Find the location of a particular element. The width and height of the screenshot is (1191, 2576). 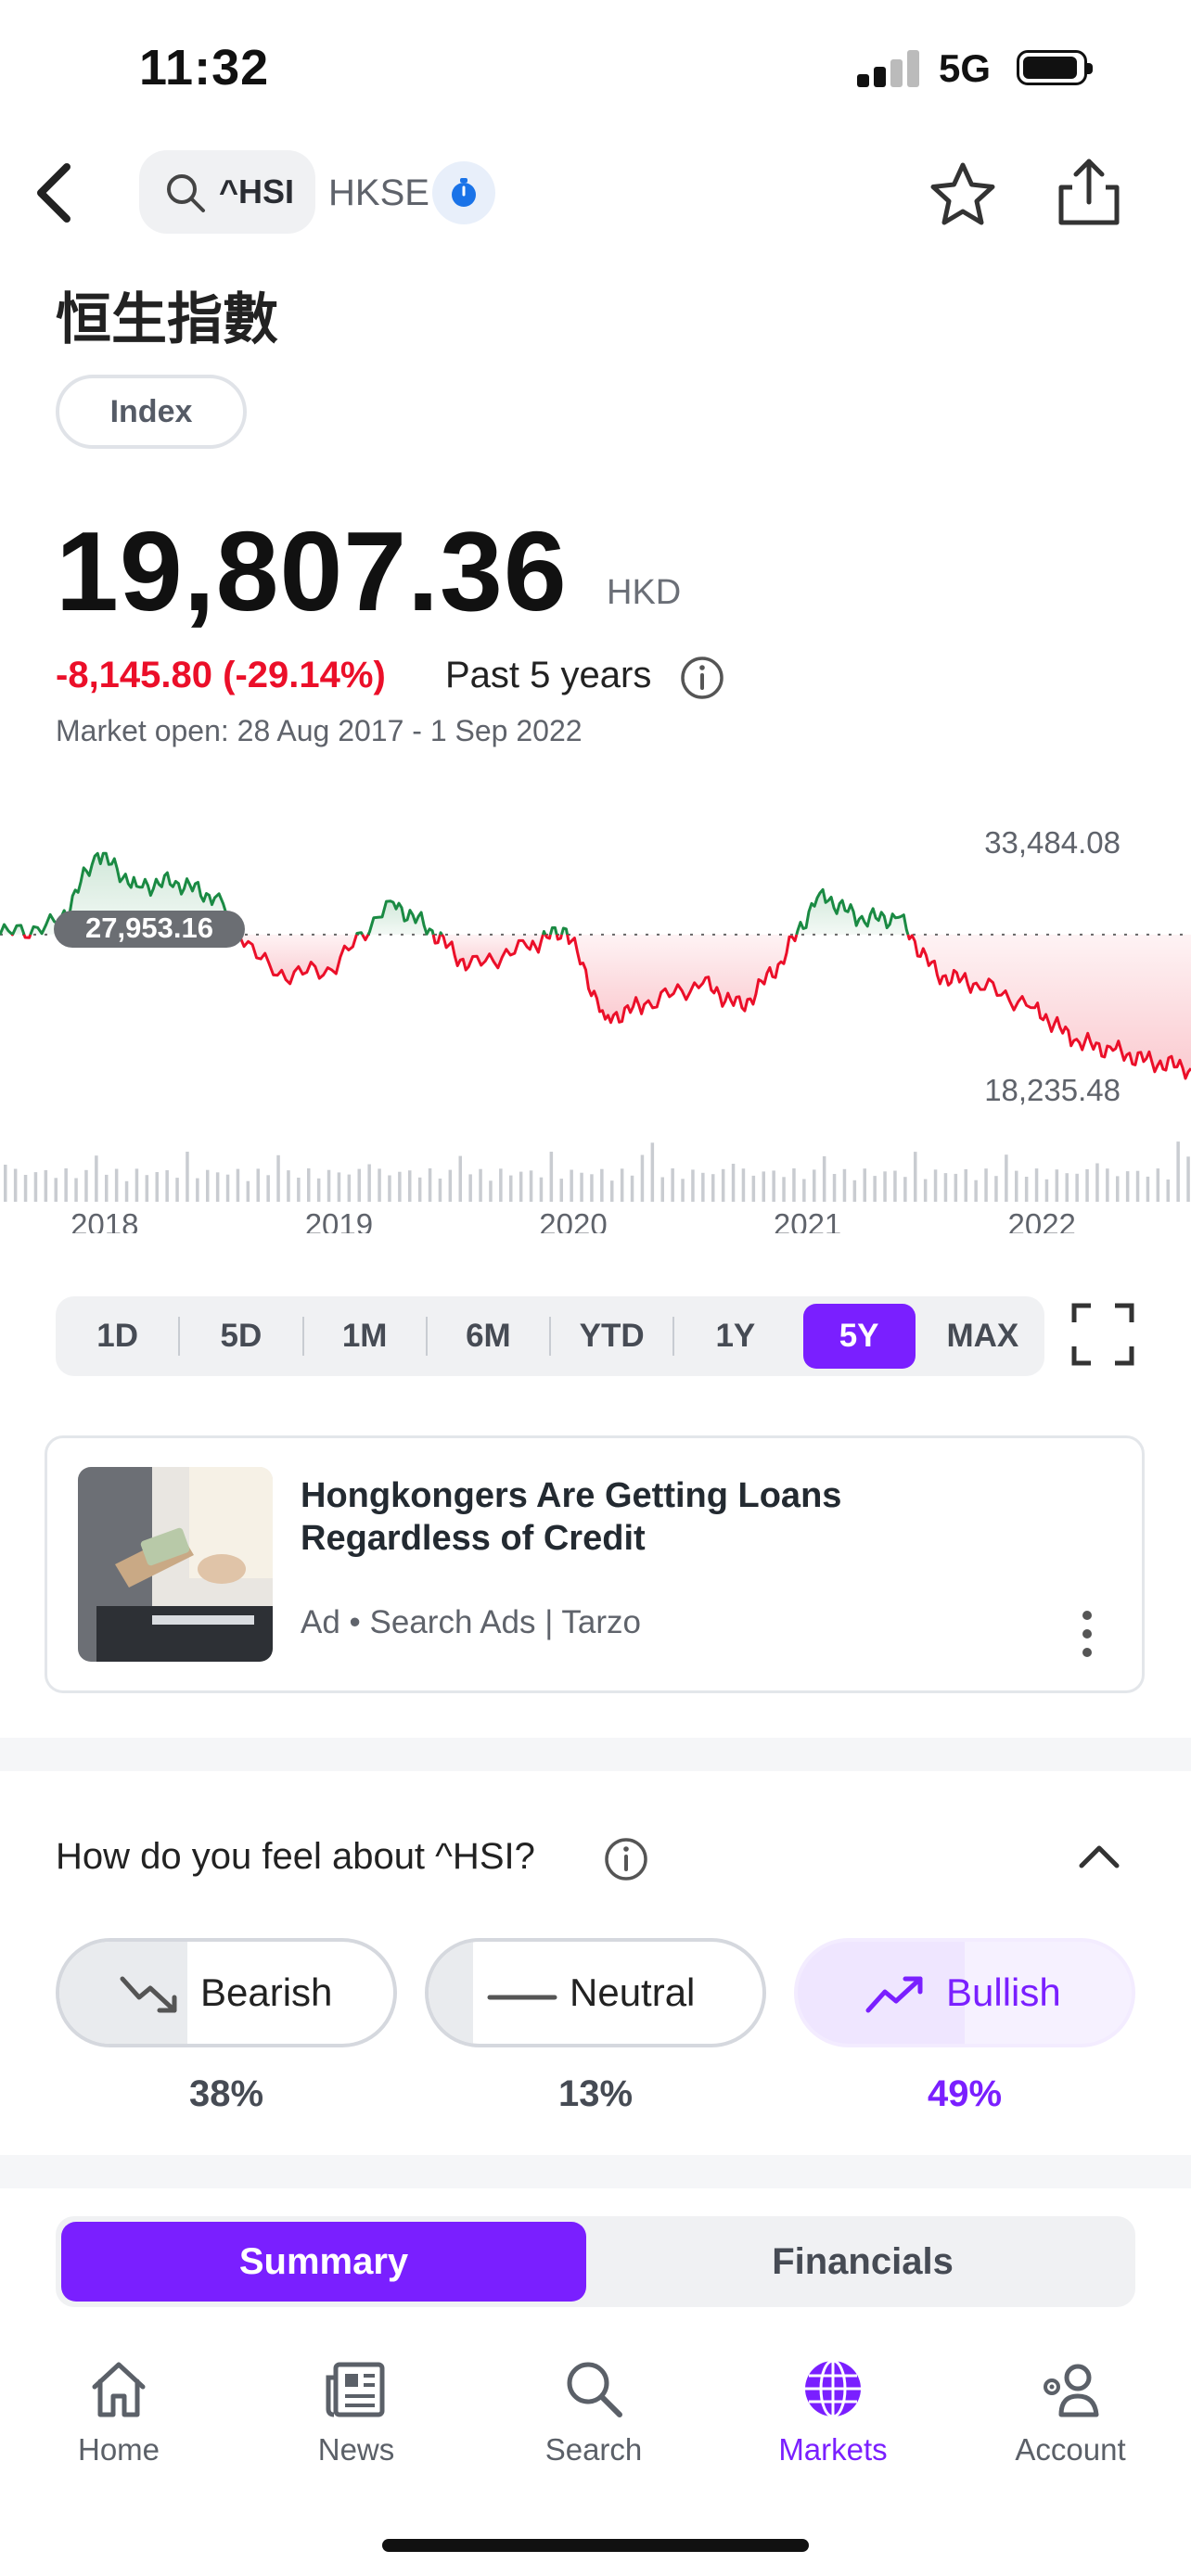

ad-image is located at coordinates (175, 1565).